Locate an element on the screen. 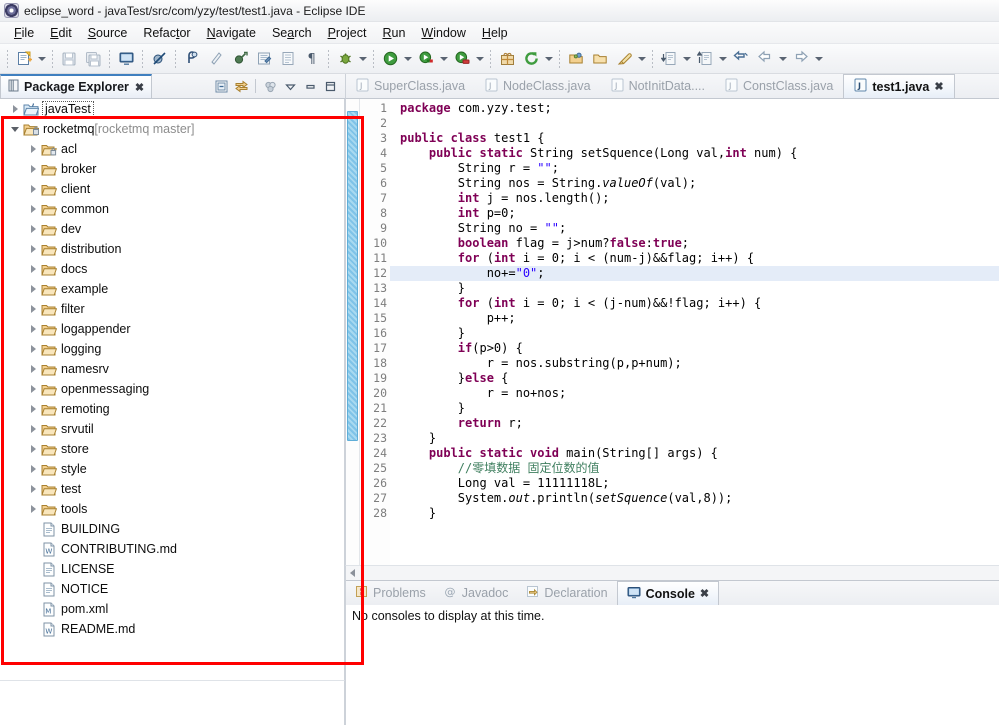 This screenshot has height=725, width=999. run-external-caret is located at coordinates (443, 59).